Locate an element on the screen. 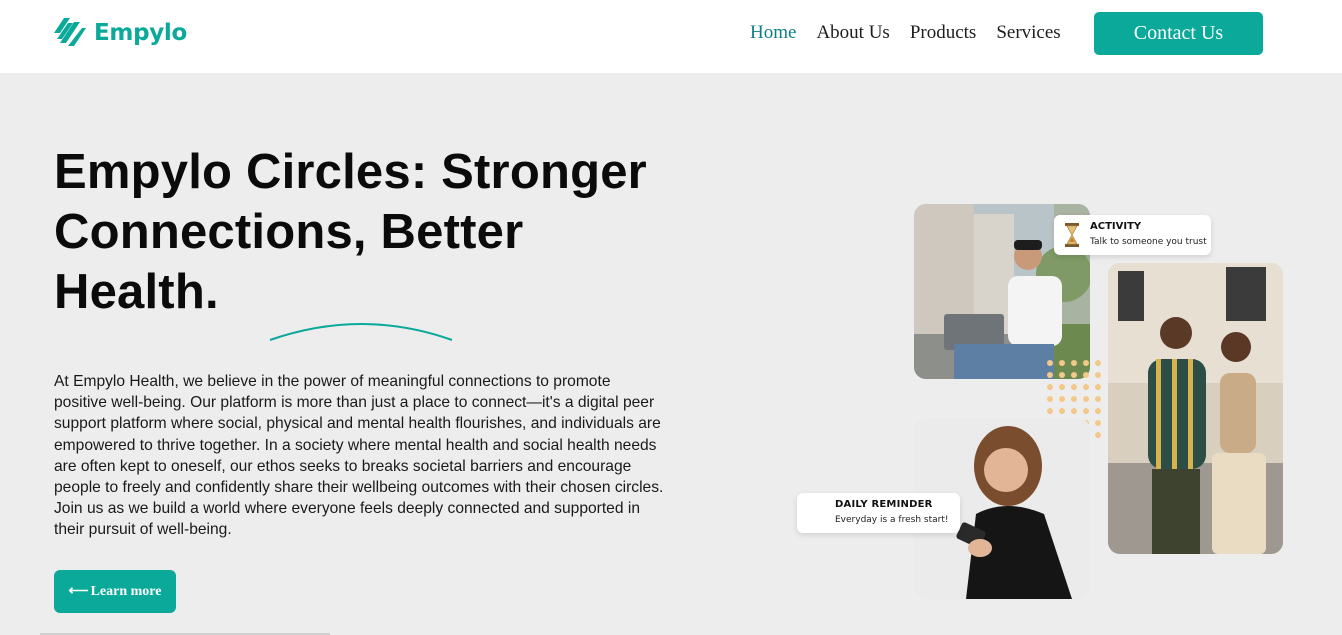 This screenshot has height=635, width=1342. laughing-couple-photo is located at coordinates (1195, 408).